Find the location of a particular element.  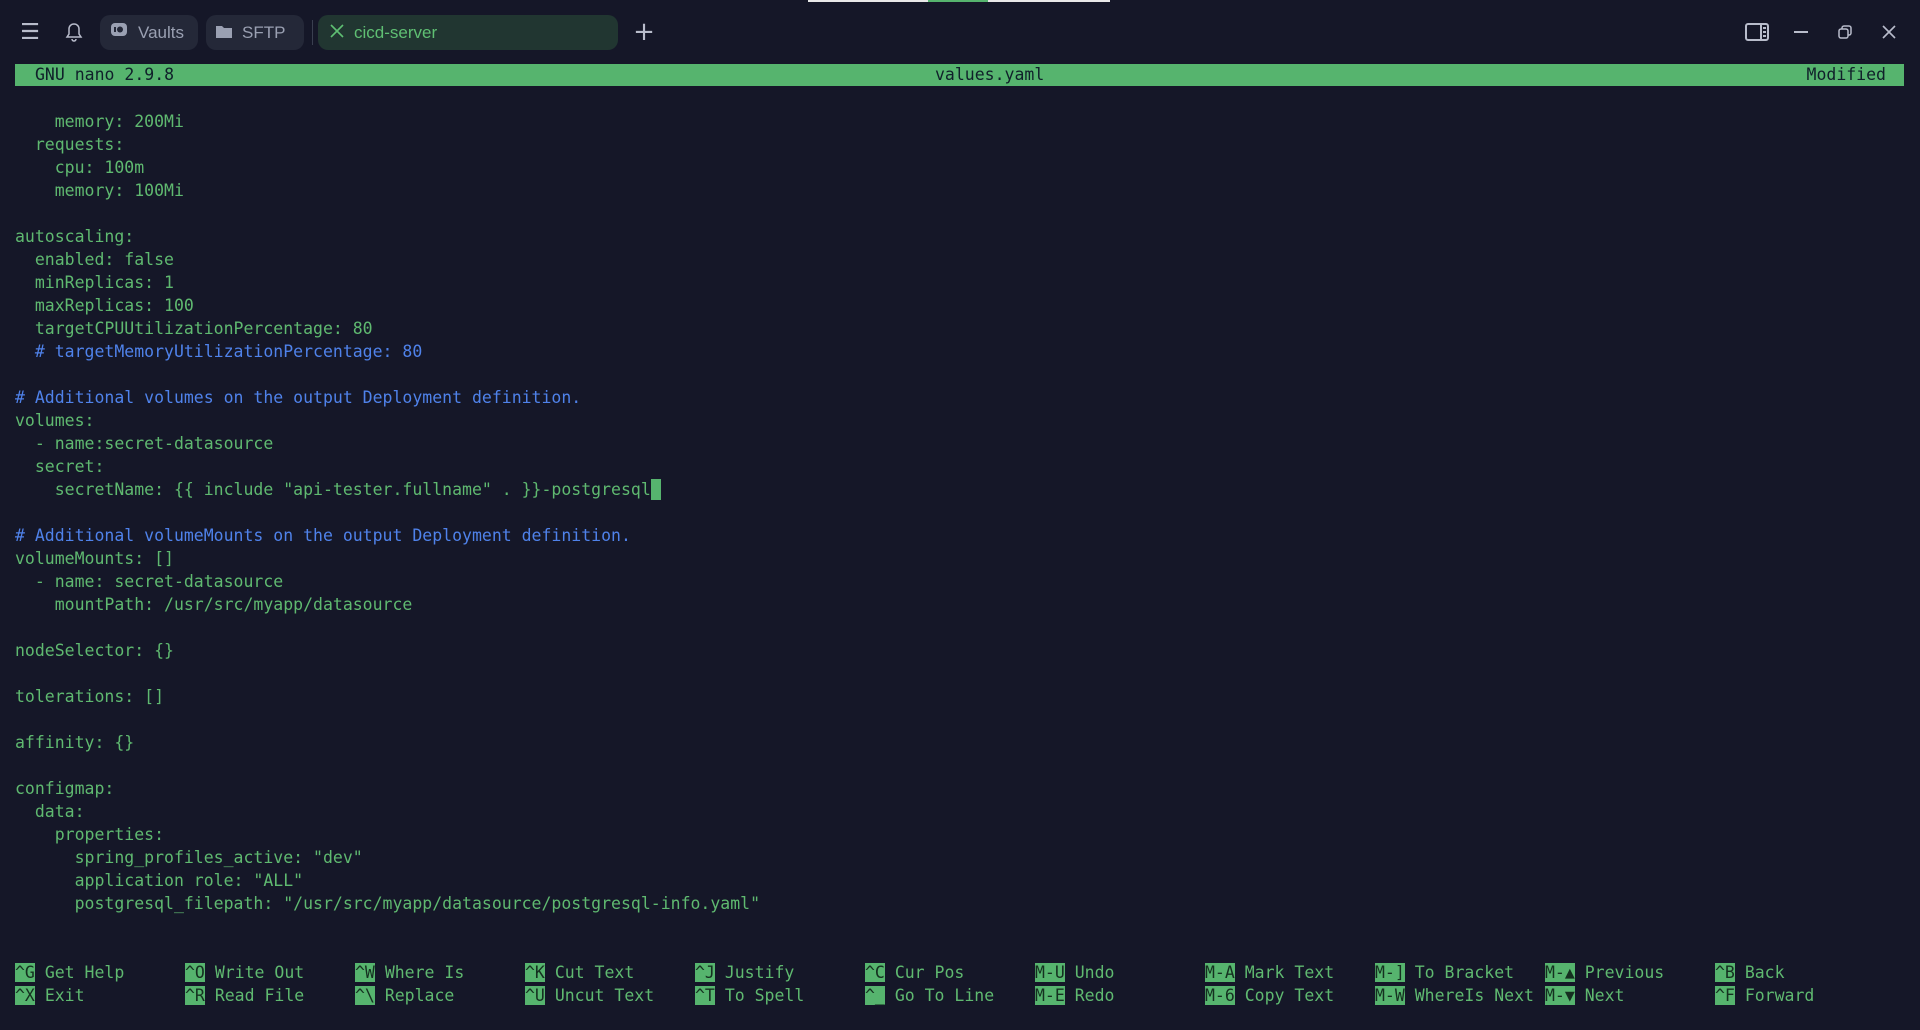

shortcut-forward: ^F Forward is located at coordinates (1764, 995).